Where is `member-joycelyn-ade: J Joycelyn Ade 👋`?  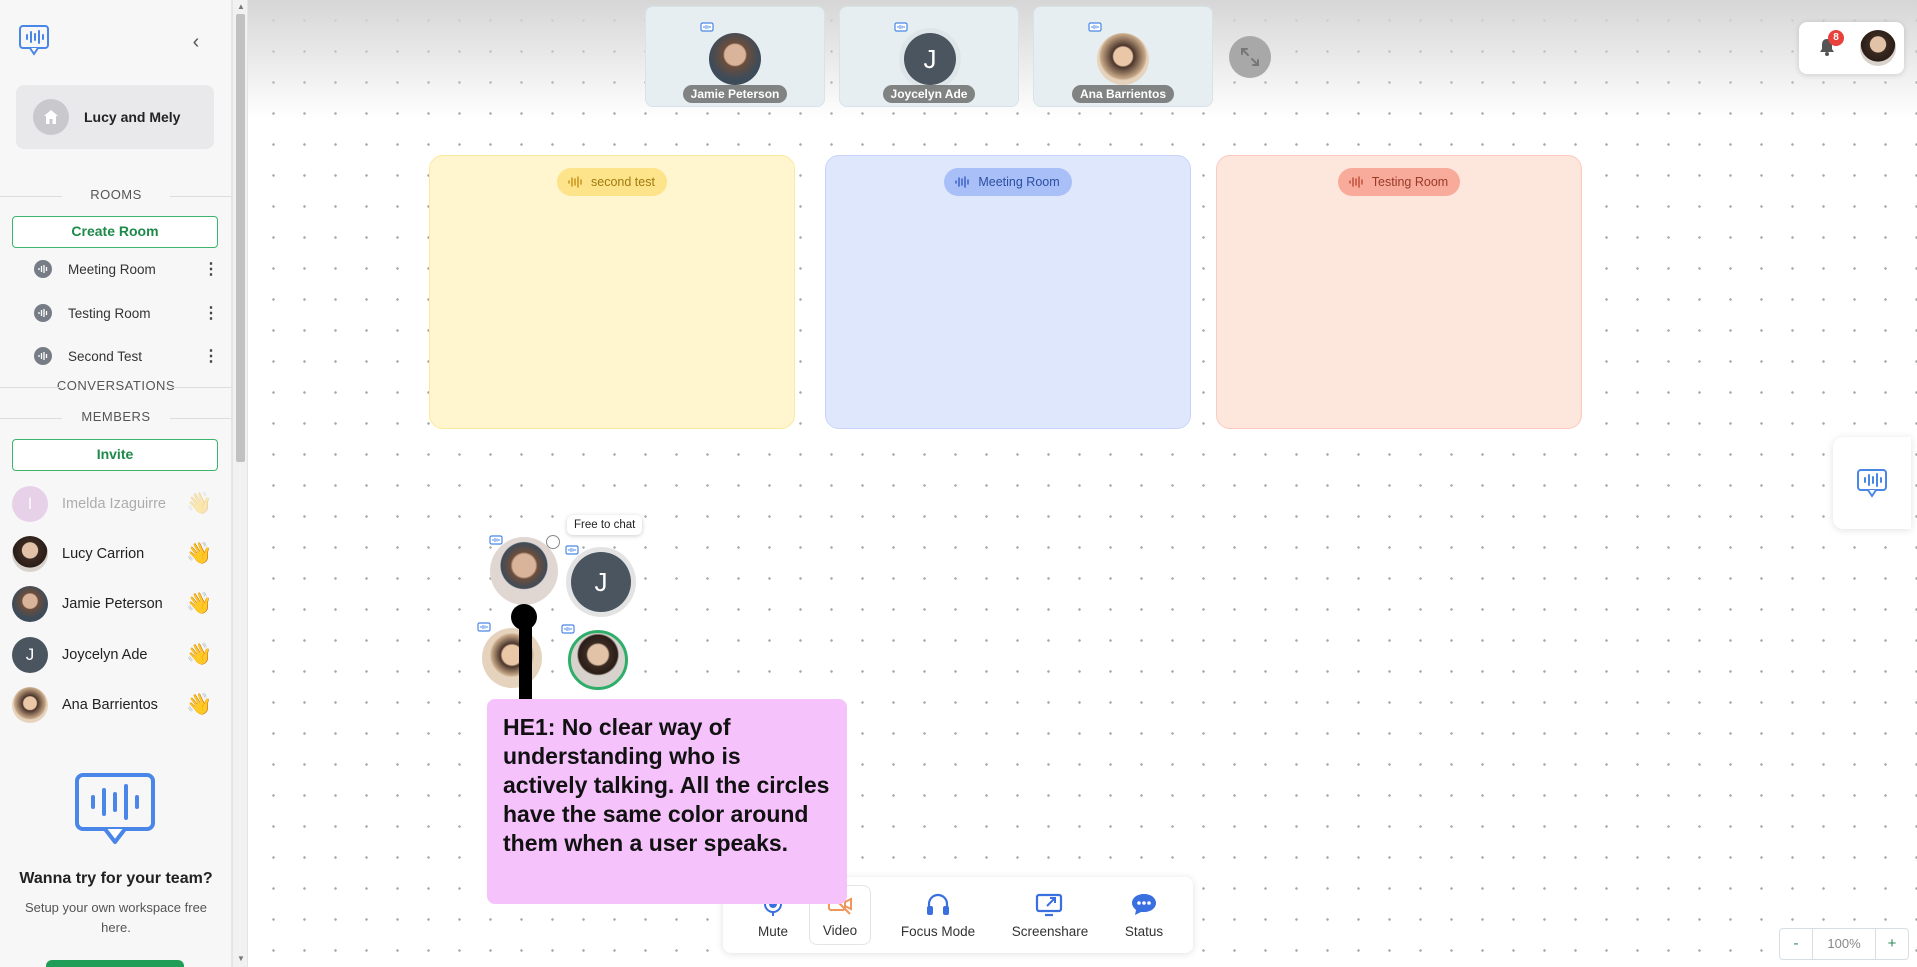
member-joycelyn-ade: J Joycelyn Ade 👋 is located at coordinates (112, 655).